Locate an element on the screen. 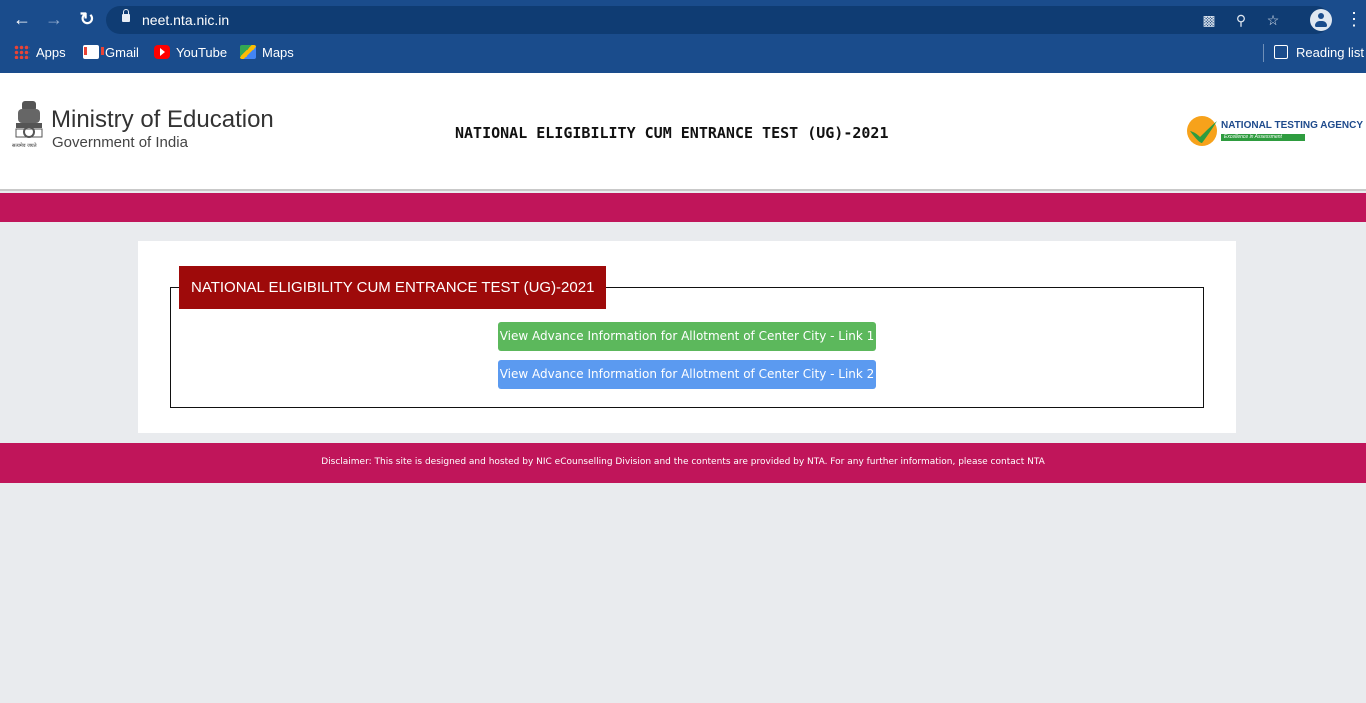 This screenshot has width=1366, height=703. svg-text: सत्यमेव जयते is located at coordinates (24, 145).